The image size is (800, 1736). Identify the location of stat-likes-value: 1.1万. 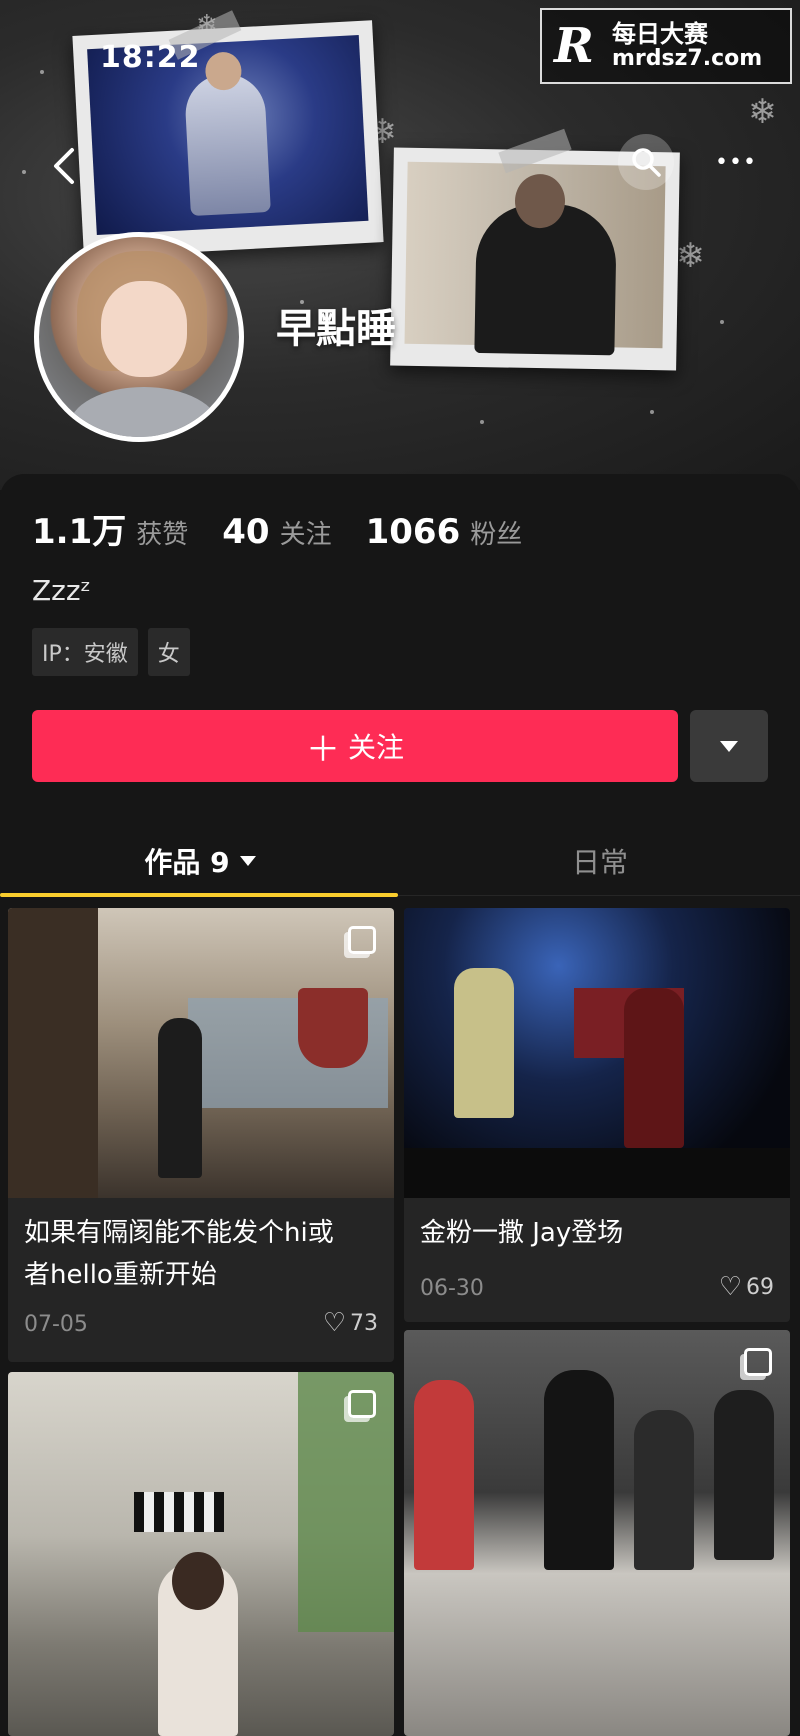
(79, 532).